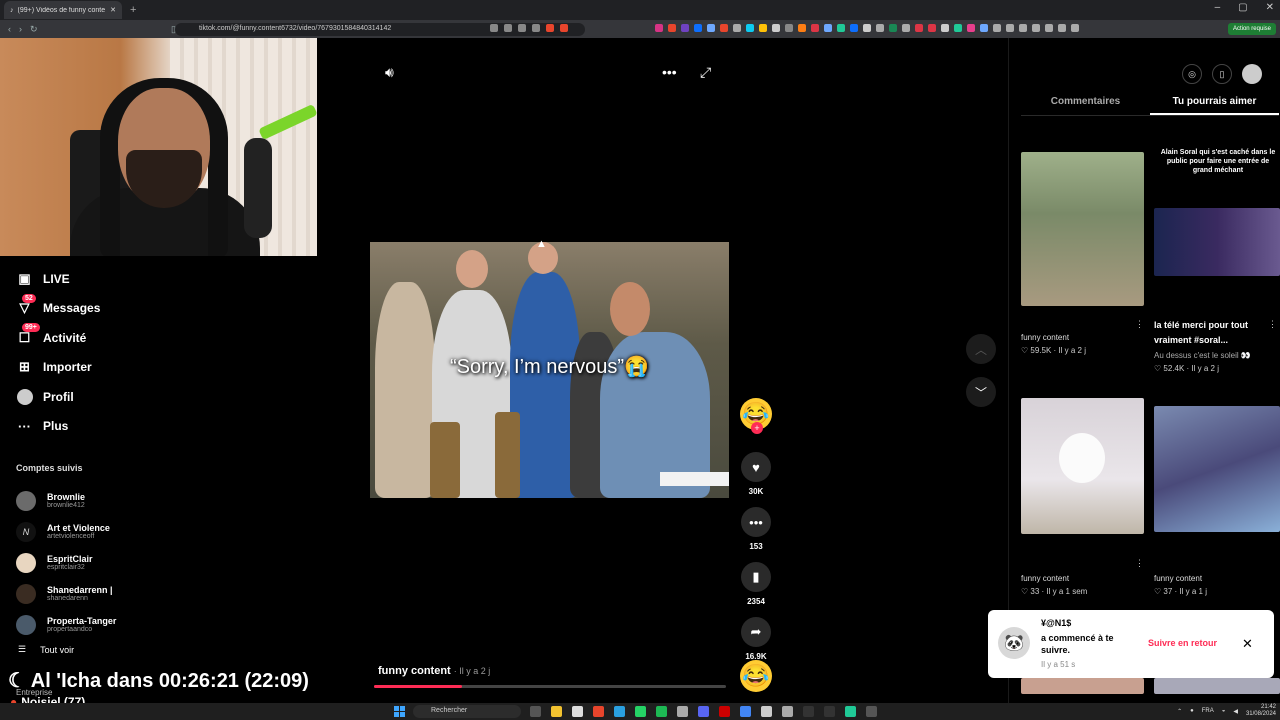 This screenshot has width=1280, height=720. Describe the element at coordinates (756, 416) in the screenshot. I see `creator-avatar: 😂 +` at that location.